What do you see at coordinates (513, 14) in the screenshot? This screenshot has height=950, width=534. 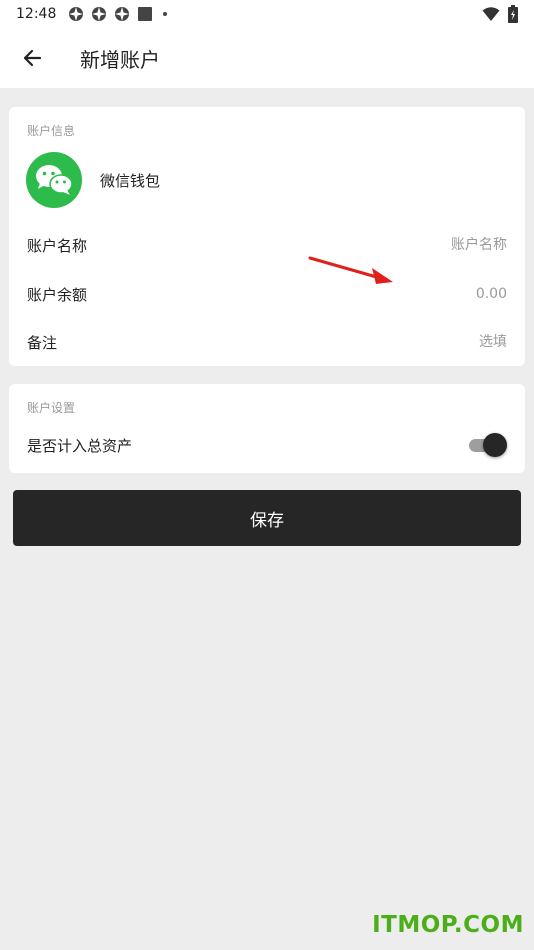 I see `battery-icon` at bounding box center [513, 14].